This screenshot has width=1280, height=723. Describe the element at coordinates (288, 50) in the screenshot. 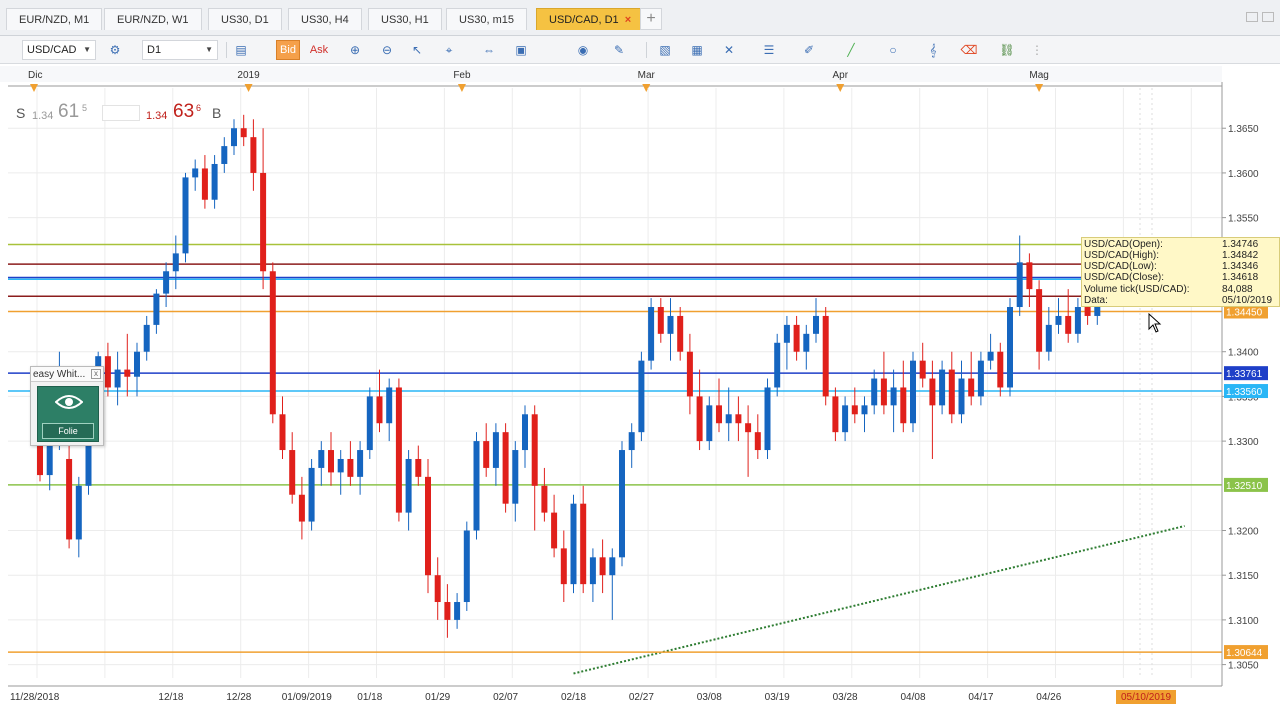

I see `bid-button: Bid` at that location.